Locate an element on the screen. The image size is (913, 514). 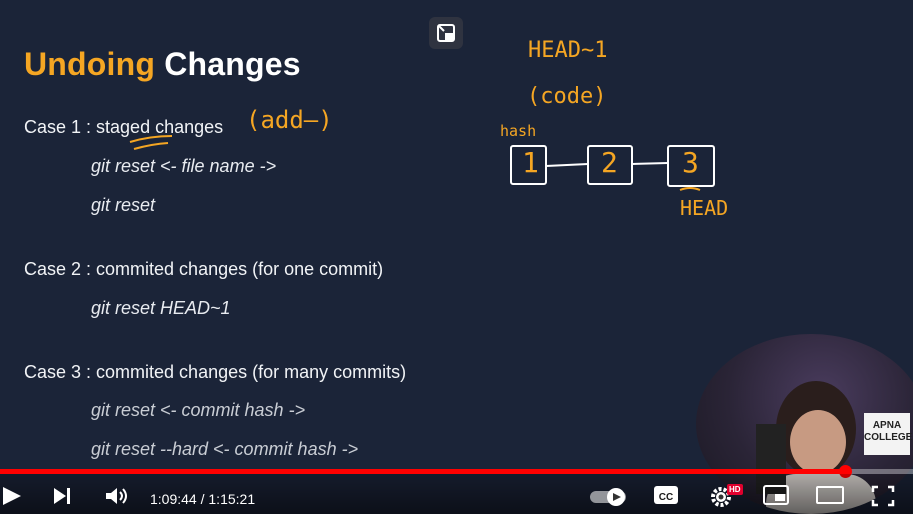
next-icon is located at coordinates (62, 496).